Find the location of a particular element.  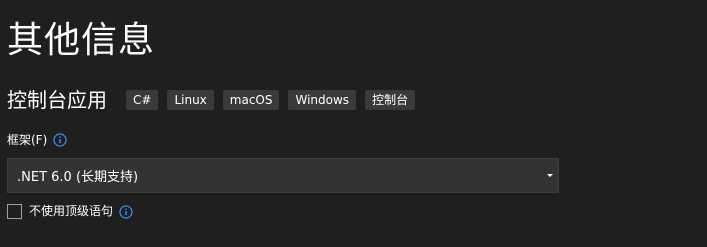

tag-macos: macOS is located at coordinates (251, 100).